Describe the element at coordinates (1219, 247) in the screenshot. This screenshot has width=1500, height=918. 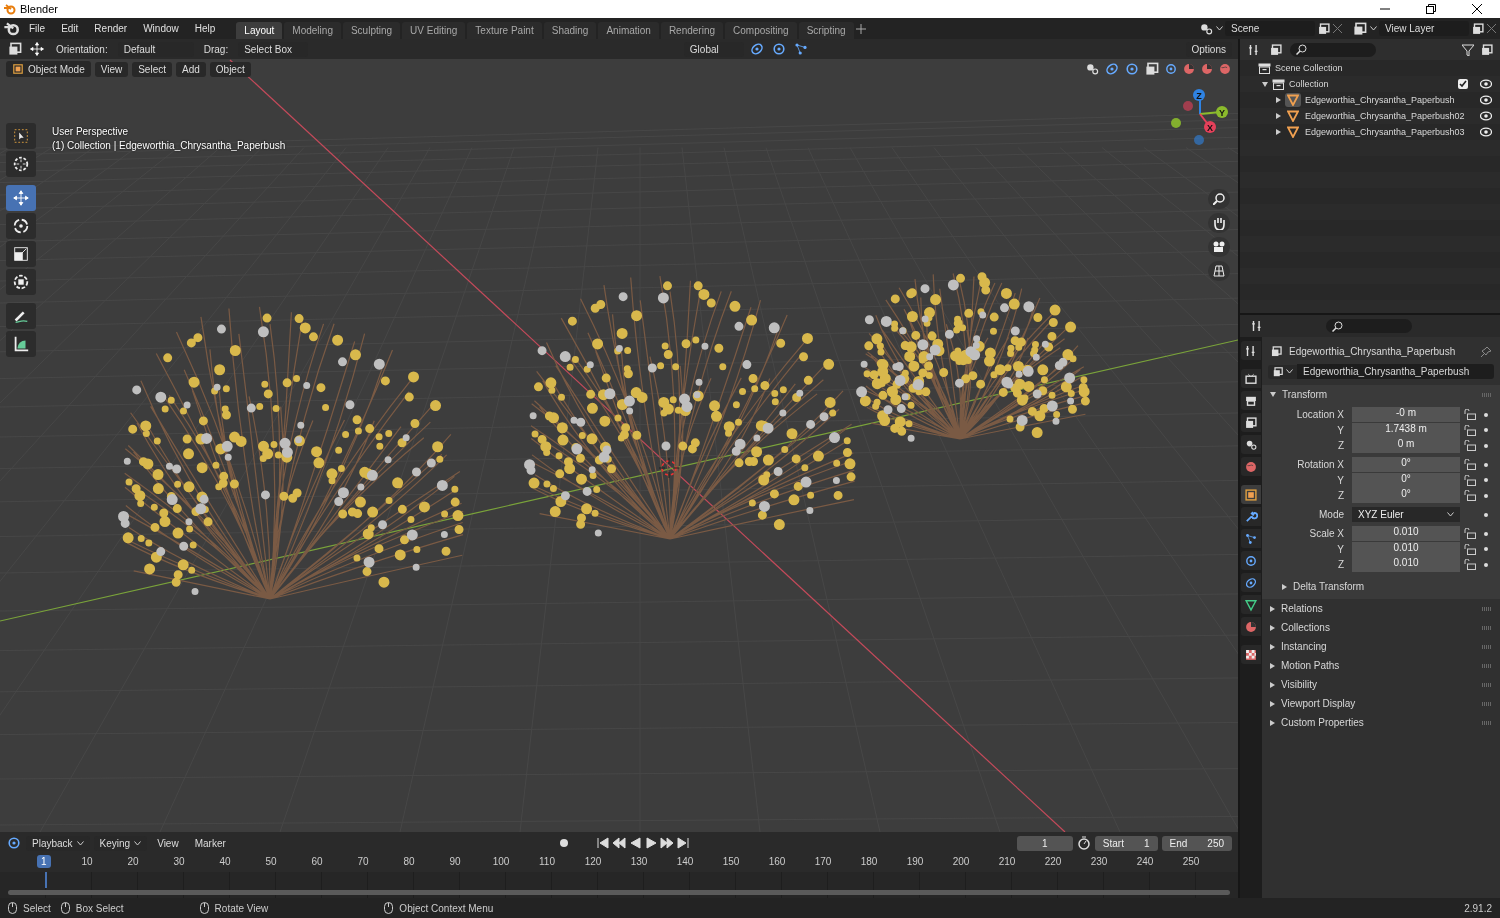
I see `camera-view-button` at that location.